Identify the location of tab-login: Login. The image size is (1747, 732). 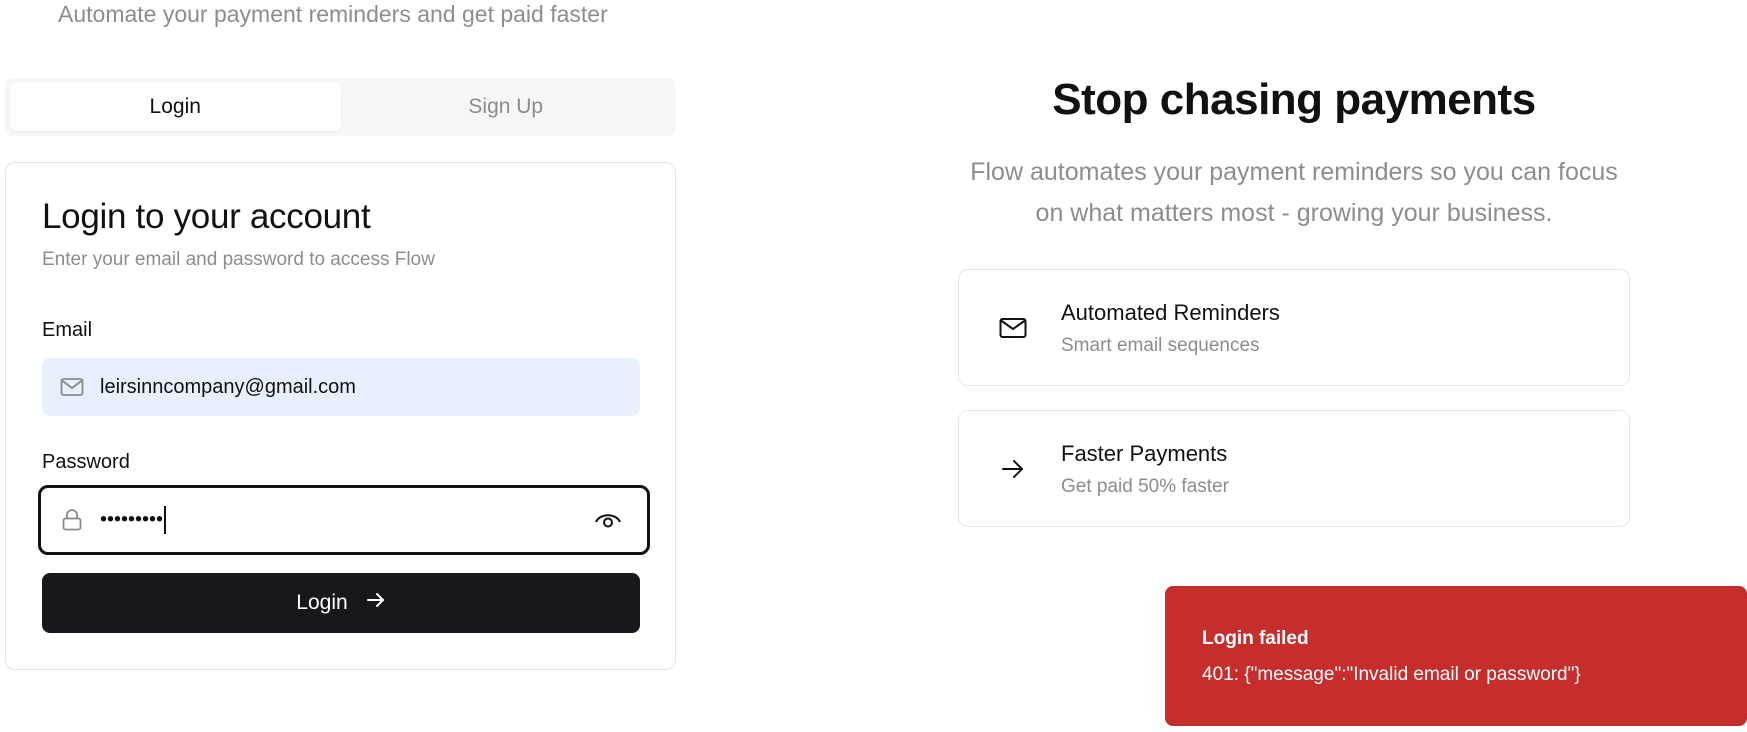
(175, 107).